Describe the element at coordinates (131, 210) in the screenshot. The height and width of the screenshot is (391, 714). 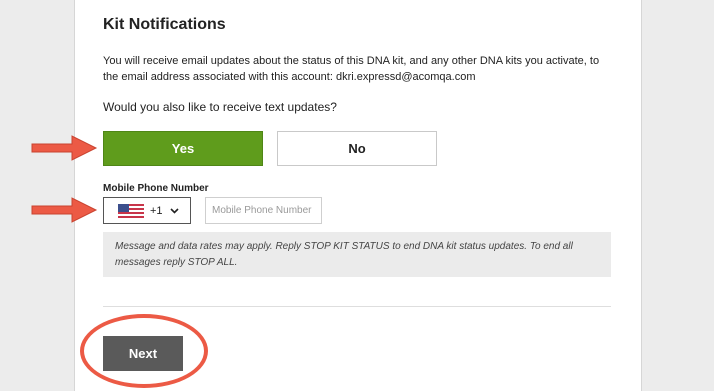
I see `us-flag-icon` at that location.